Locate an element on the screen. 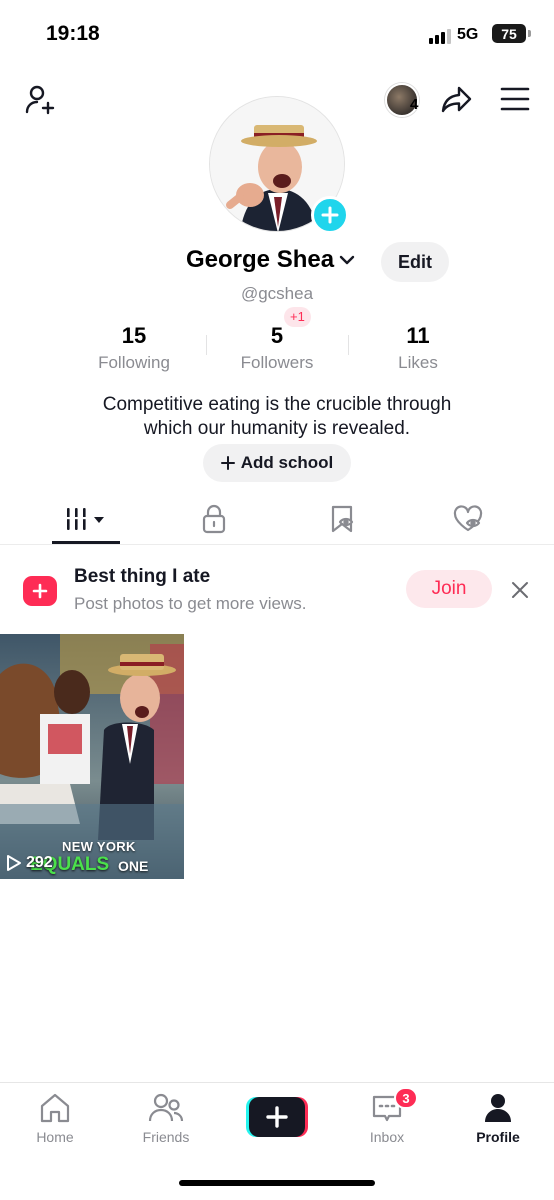  heart-hidden-icon is located at coordinates (468, 518).